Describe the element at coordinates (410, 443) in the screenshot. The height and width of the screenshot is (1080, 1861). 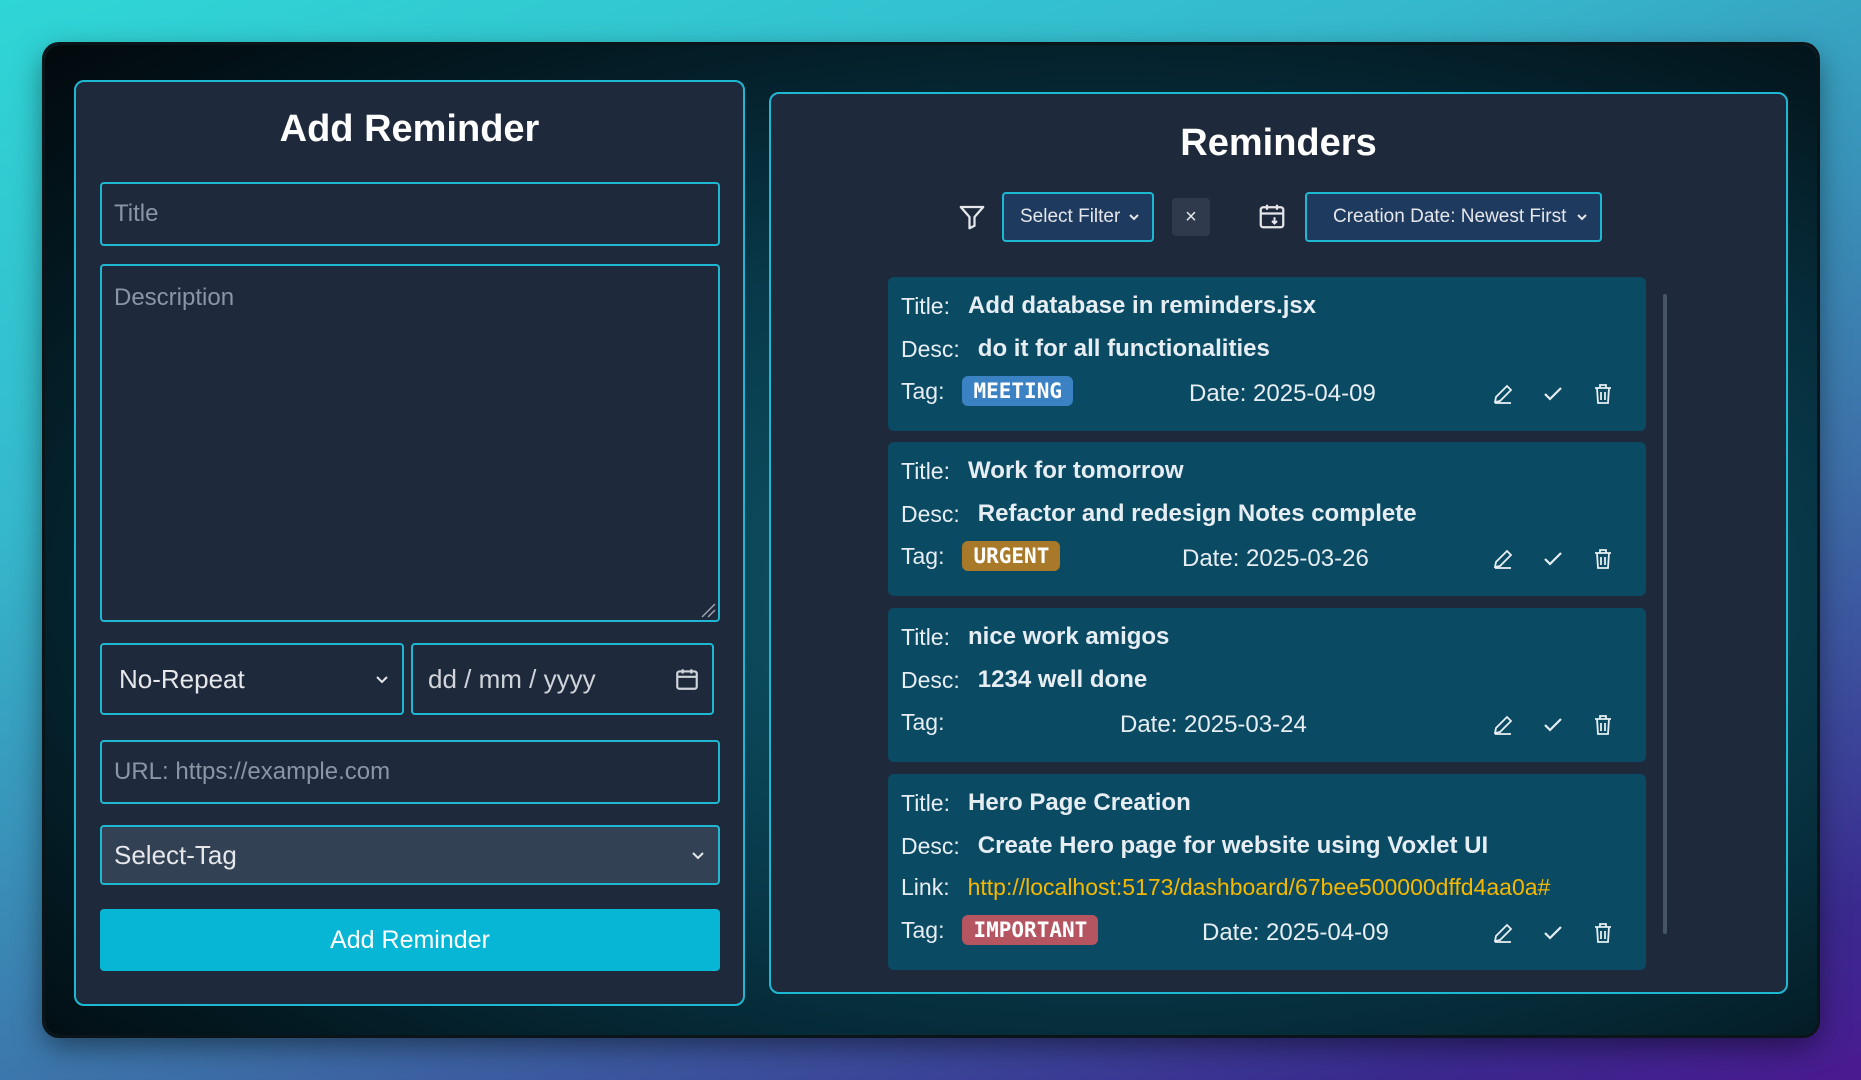
I see `description-textarea: Description` at that location.